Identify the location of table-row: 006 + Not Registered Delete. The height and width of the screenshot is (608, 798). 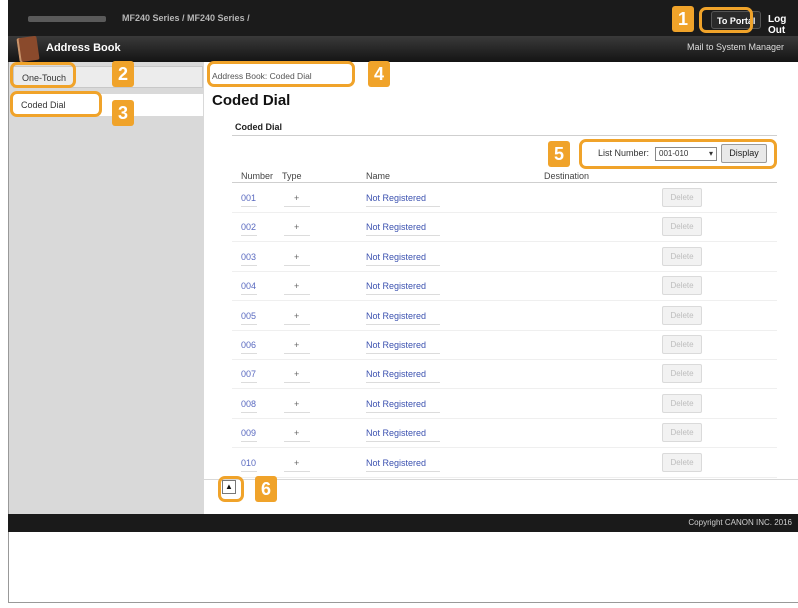
(504, 345).